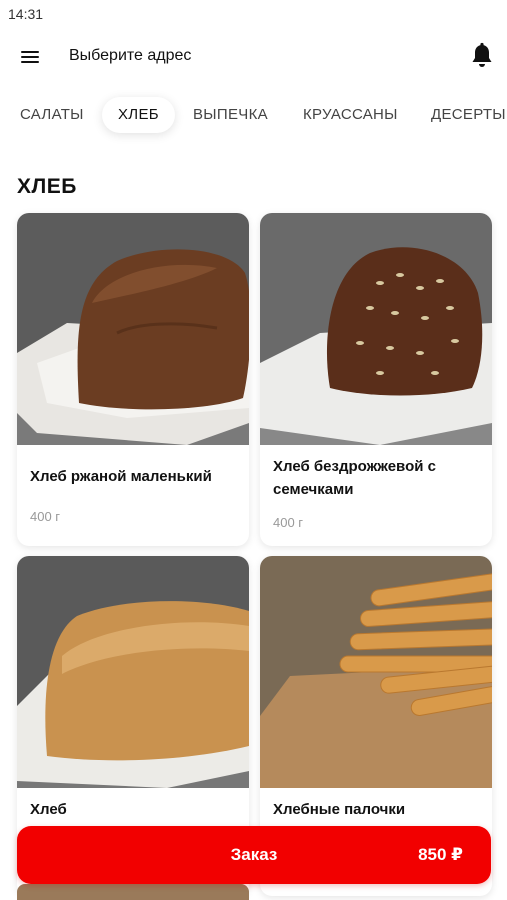  I want to click on tab-pastry: ВЫПЕЧКА, so click(230, 115).